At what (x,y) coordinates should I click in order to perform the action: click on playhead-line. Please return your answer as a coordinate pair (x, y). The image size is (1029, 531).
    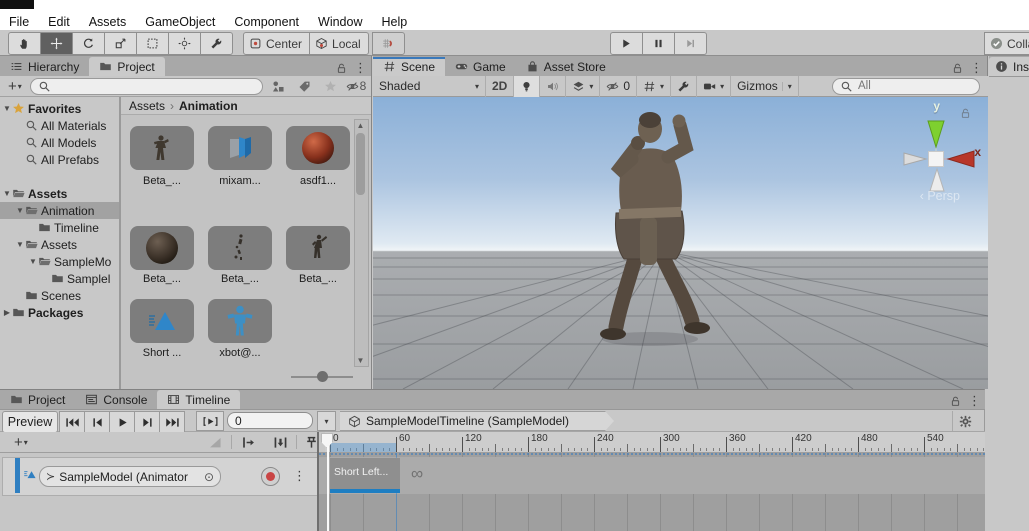
    Looking at the image, I should click on (328, 488).